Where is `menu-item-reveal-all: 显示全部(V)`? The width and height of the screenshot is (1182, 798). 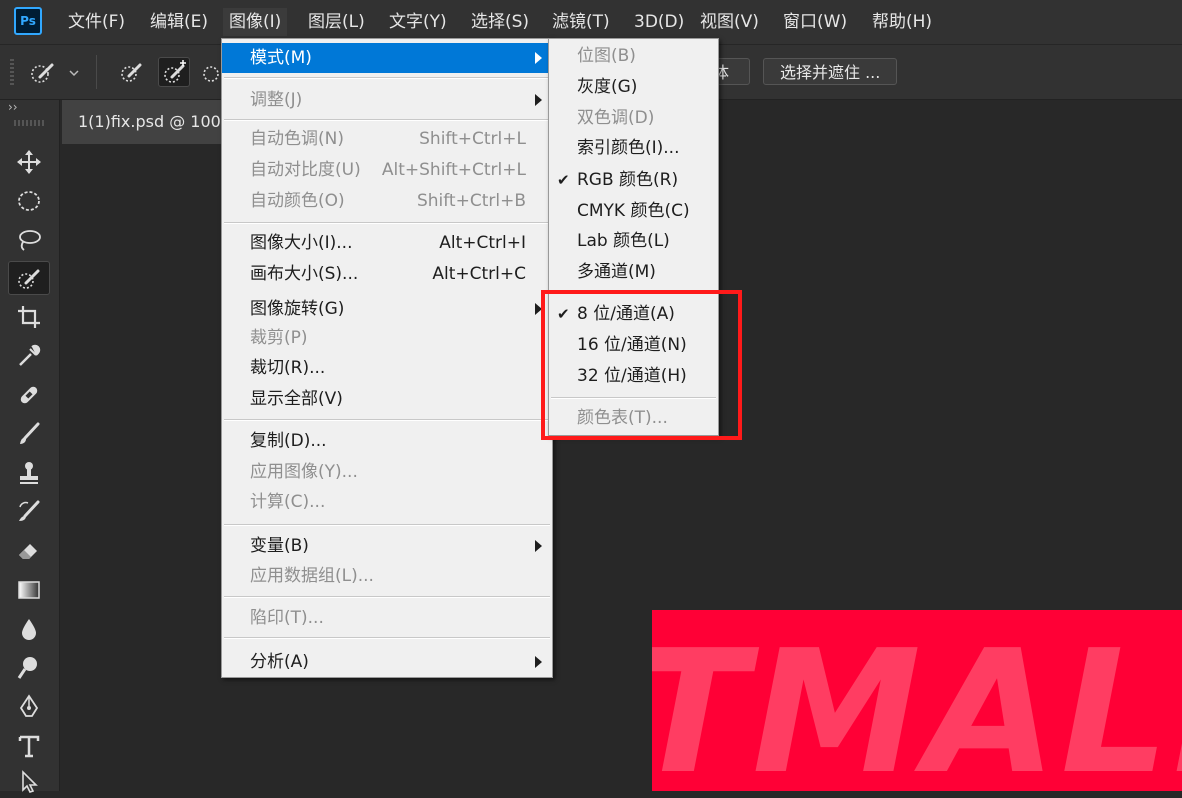
menu-item-reveal-all: 显示全部(V) is located at coordinates (387, 399).